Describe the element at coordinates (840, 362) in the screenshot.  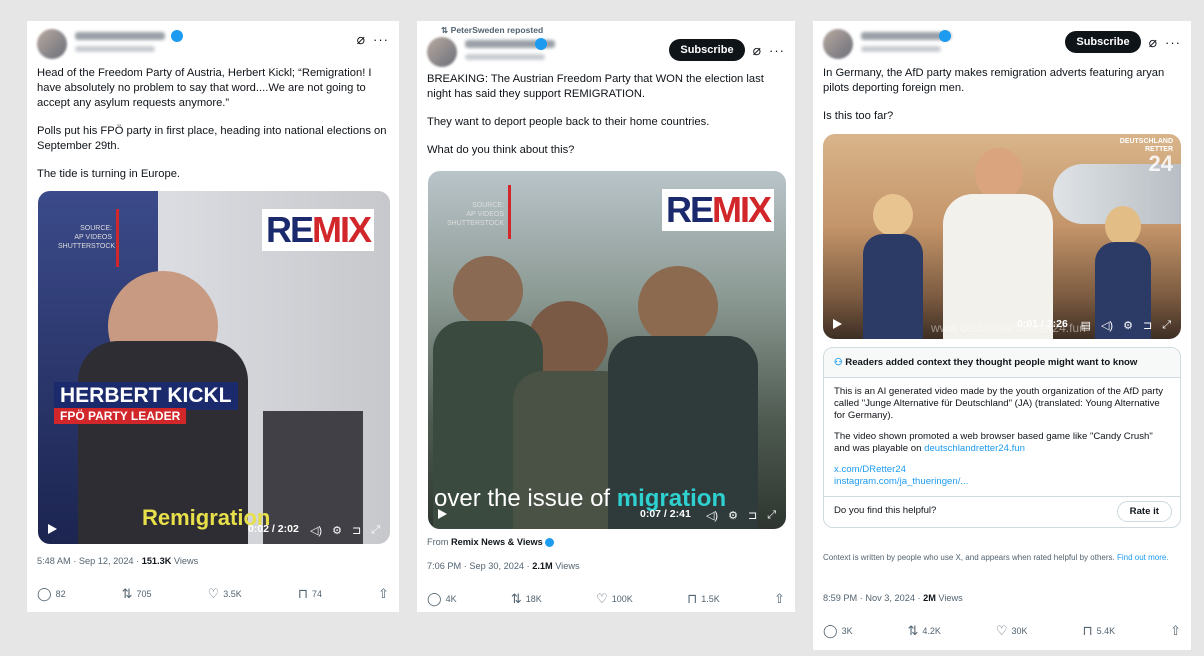
I see `people-icon: ⚇` at that location.